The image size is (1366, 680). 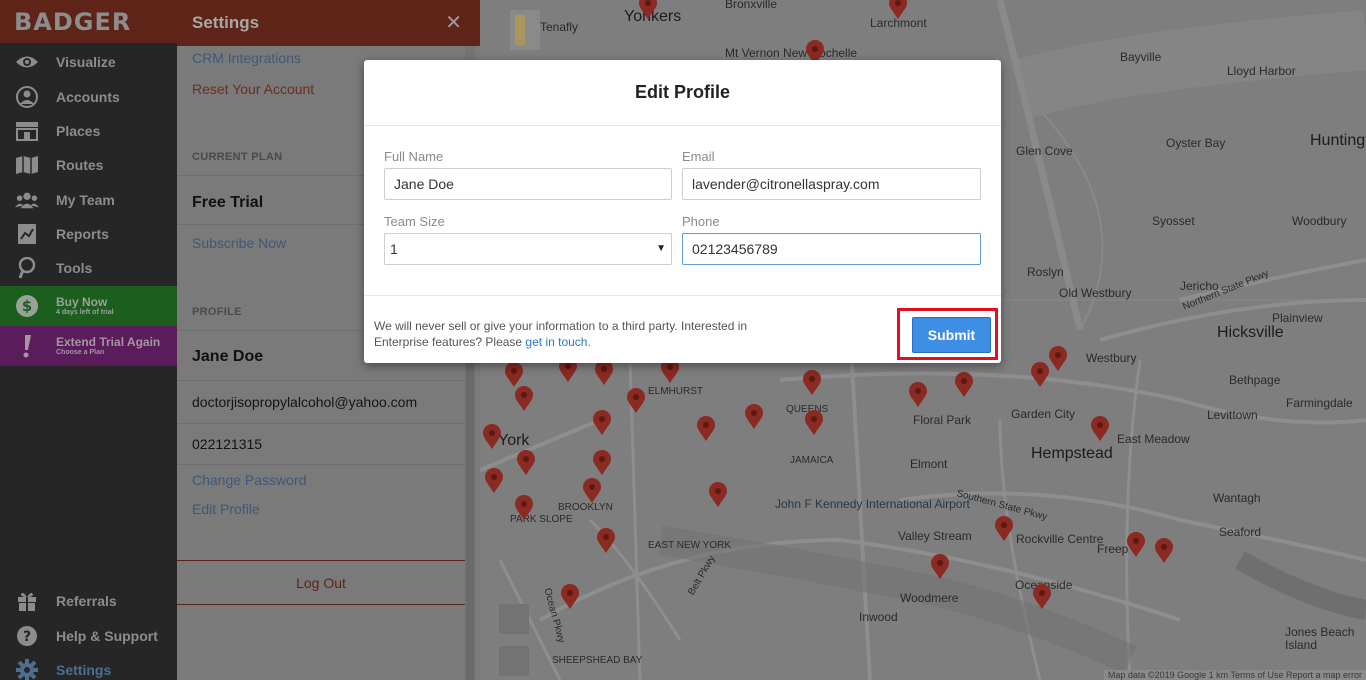 I want to click on map-label: Mt Vernon New Rochelle, so click(x=791, y=53).